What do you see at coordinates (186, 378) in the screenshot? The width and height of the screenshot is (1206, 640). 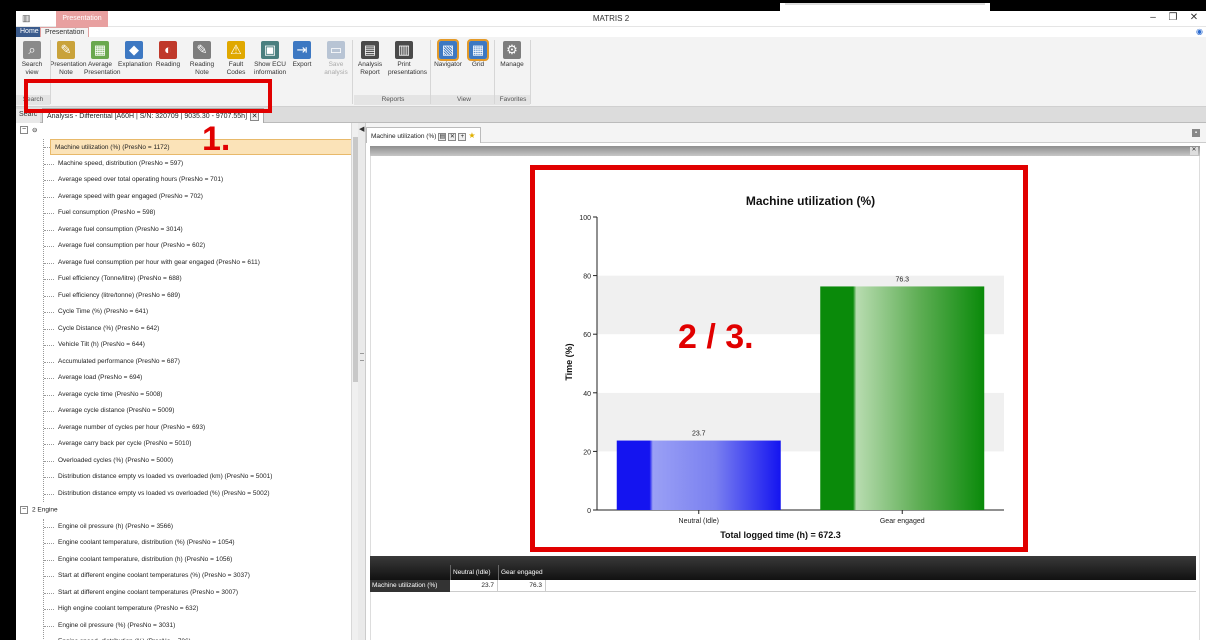 I see `tree-item: Average load (PresNo = 694)` at bounding box center [186, 378].